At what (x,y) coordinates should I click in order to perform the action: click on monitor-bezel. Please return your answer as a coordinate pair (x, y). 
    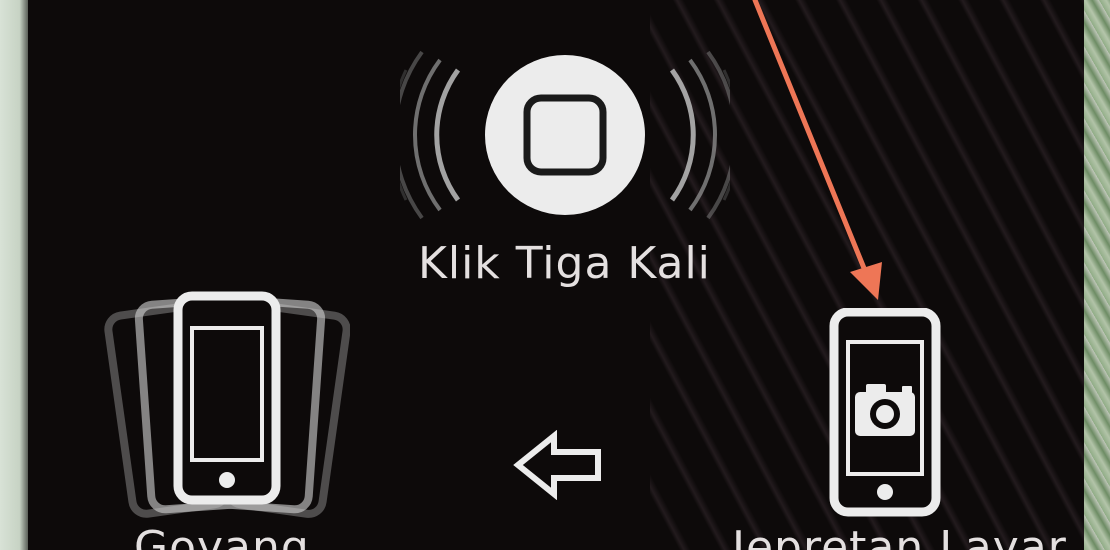
    Looking at the image, I should click on (14, 275).